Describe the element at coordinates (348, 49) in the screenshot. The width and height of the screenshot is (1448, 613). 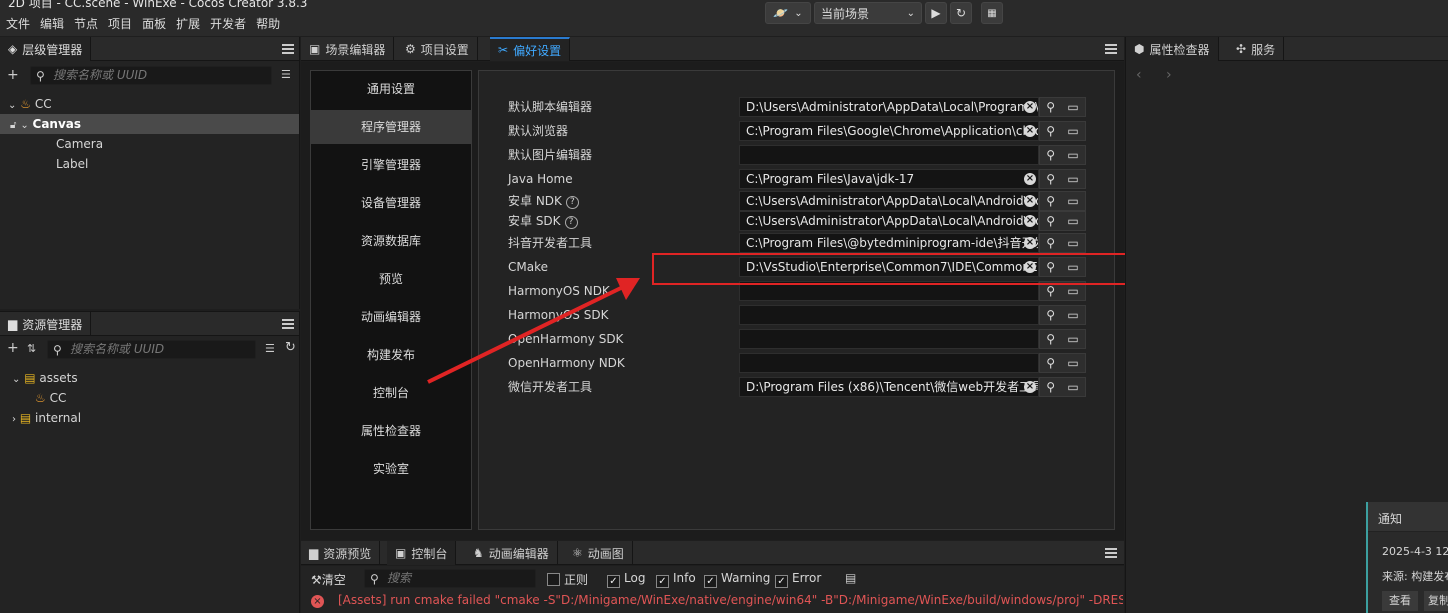
I see `tab-scene-editor: ▣ 场景编辑器` at that location.